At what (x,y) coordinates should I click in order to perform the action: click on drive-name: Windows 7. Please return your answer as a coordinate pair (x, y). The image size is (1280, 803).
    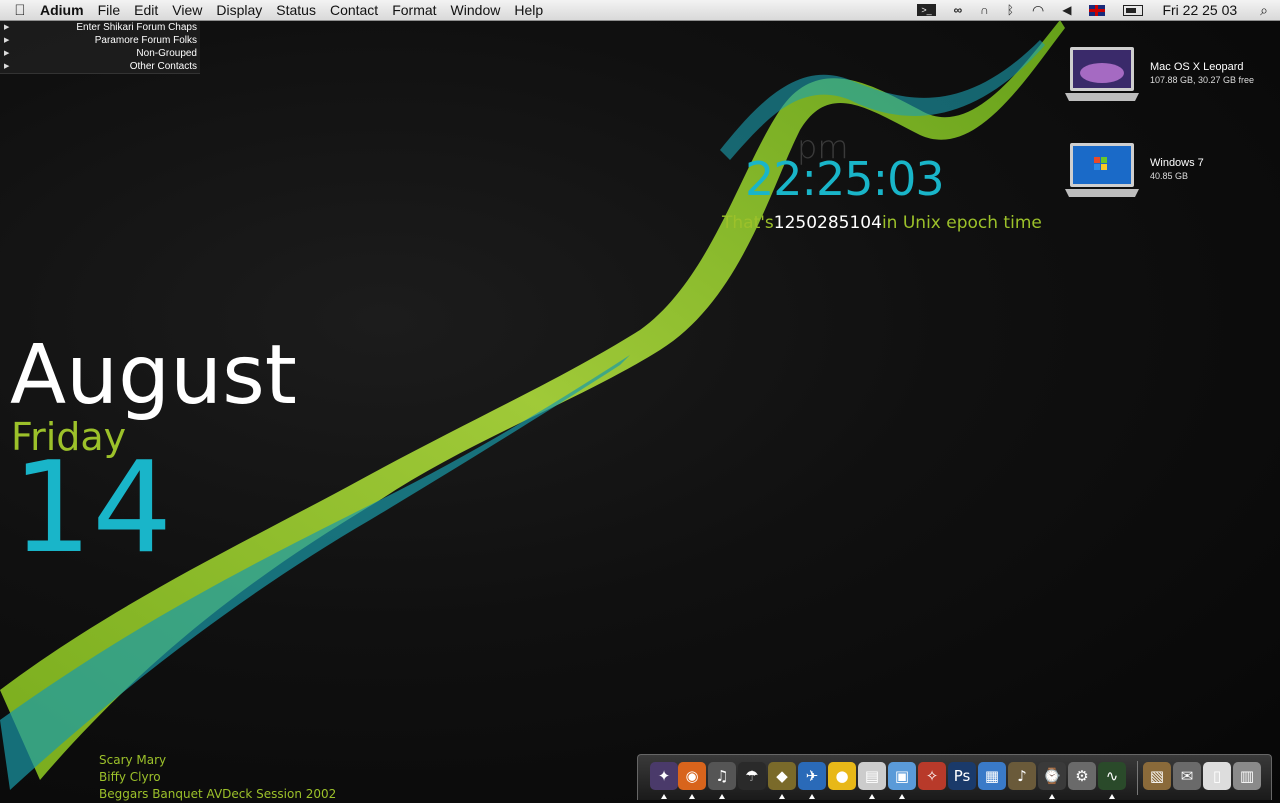
    Looking at the image, I should click on (1177, 163).